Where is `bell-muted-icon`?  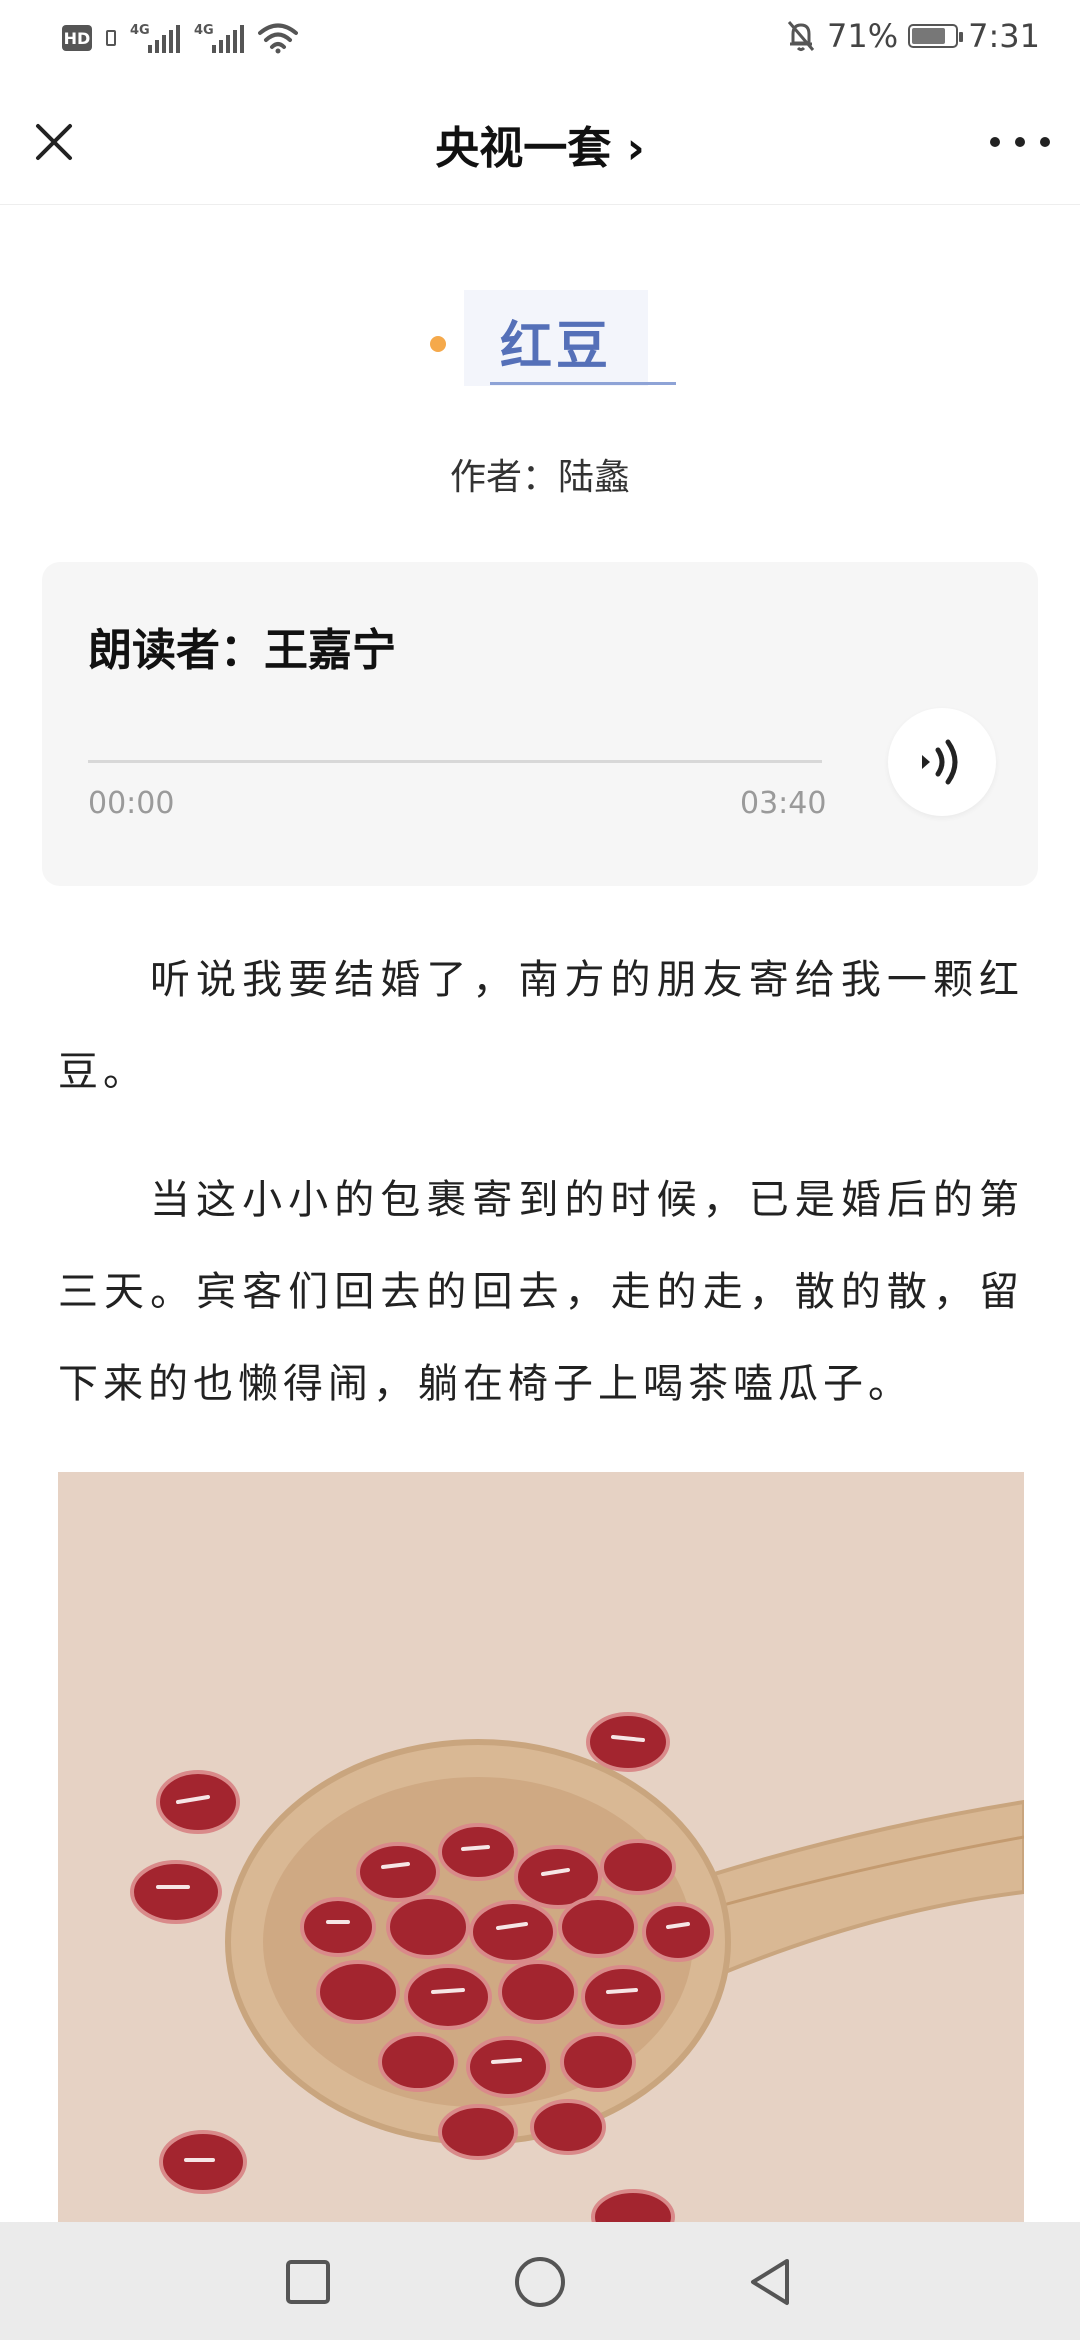
bell-muted-icon is located at coordinates (801, 36).